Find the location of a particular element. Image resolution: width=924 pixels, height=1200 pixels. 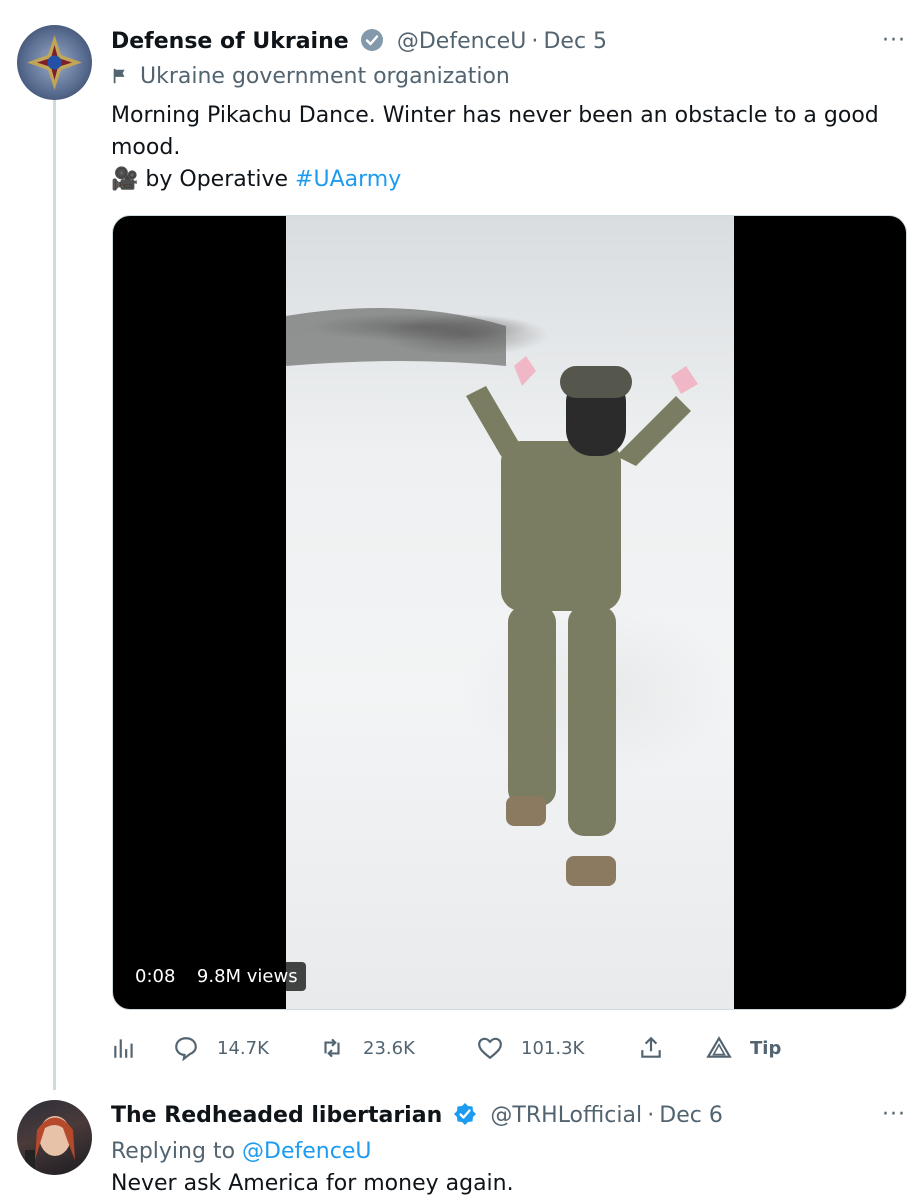

like-icon is located at coordinates (490, 1048).